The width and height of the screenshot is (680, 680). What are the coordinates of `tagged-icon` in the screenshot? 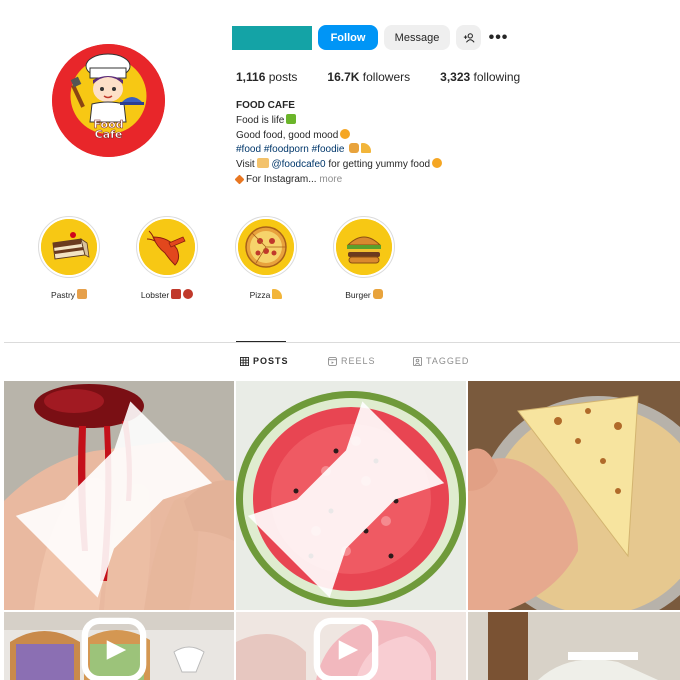 It's located at (417, 361).